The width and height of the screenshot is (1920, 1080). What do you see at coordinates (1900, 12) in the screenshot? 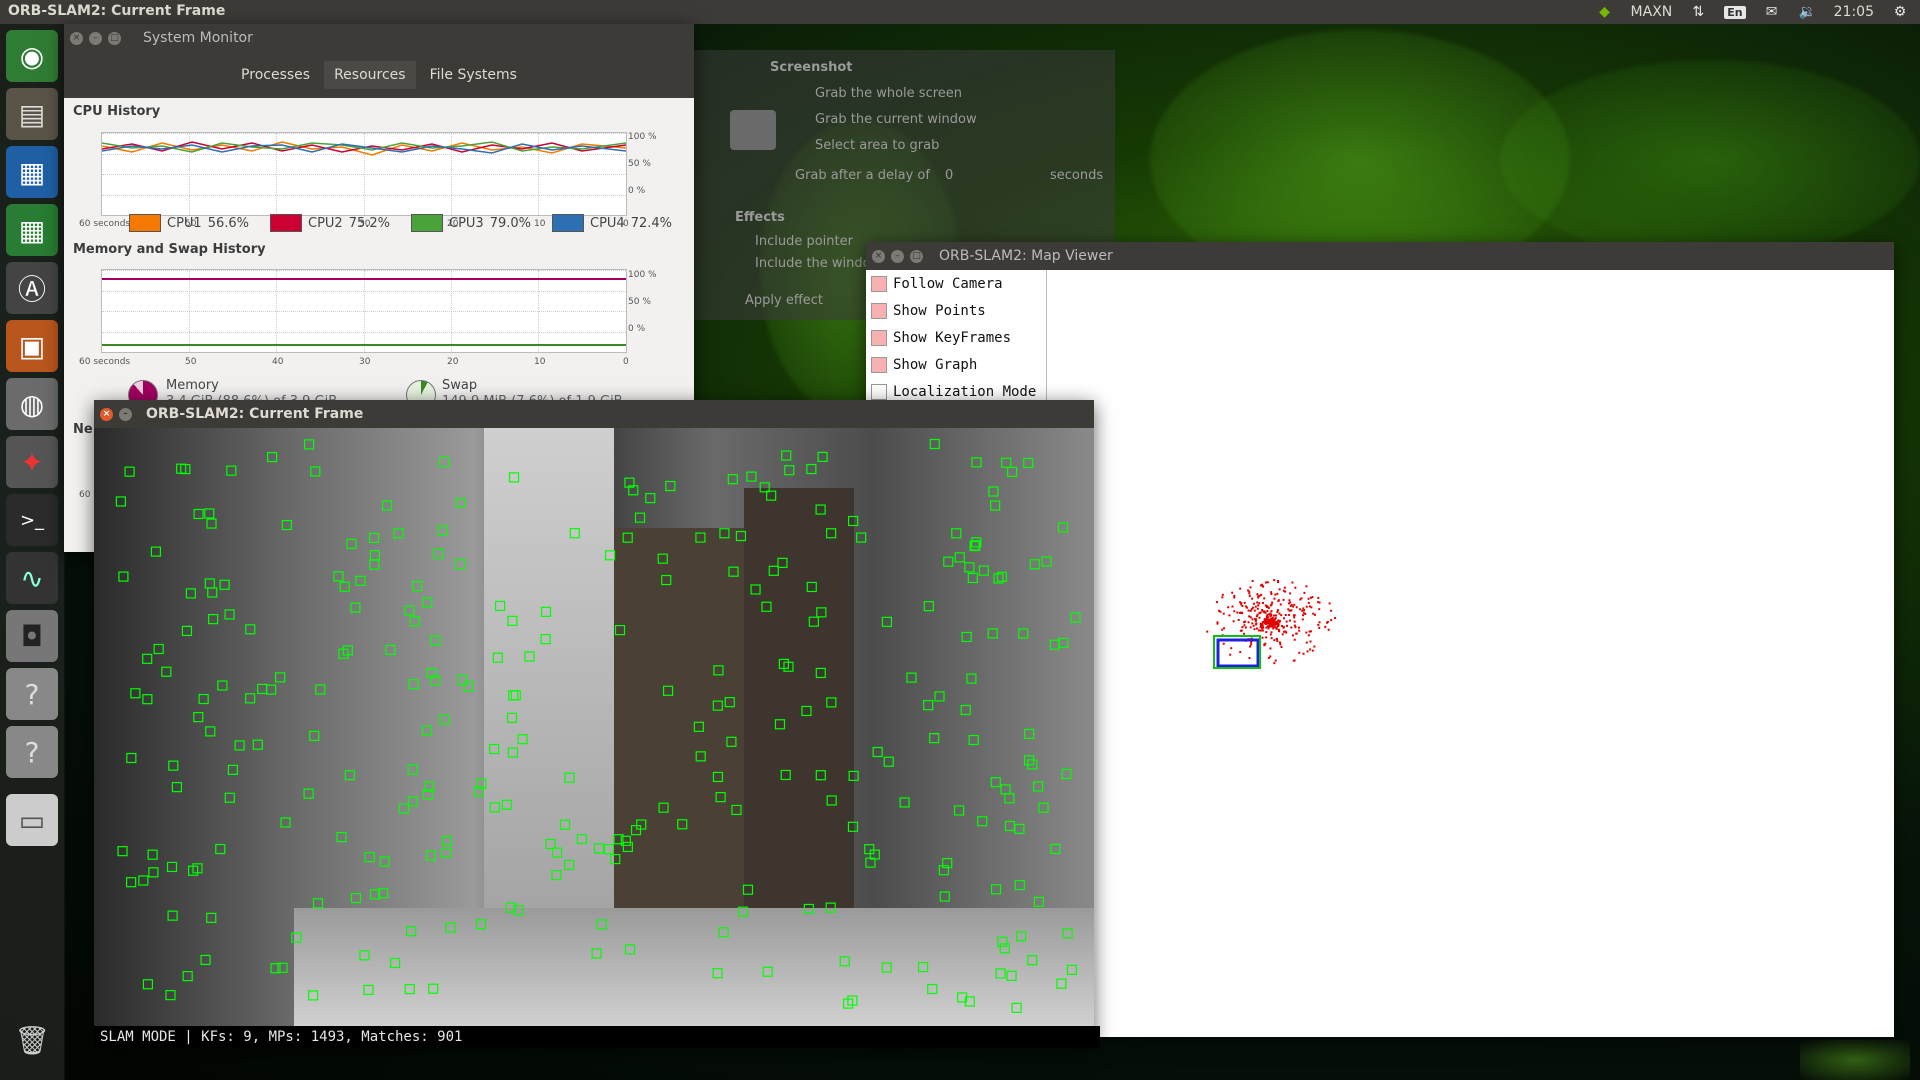
I see `gear-icon: ⚙` at bounding box center [1900, 12].